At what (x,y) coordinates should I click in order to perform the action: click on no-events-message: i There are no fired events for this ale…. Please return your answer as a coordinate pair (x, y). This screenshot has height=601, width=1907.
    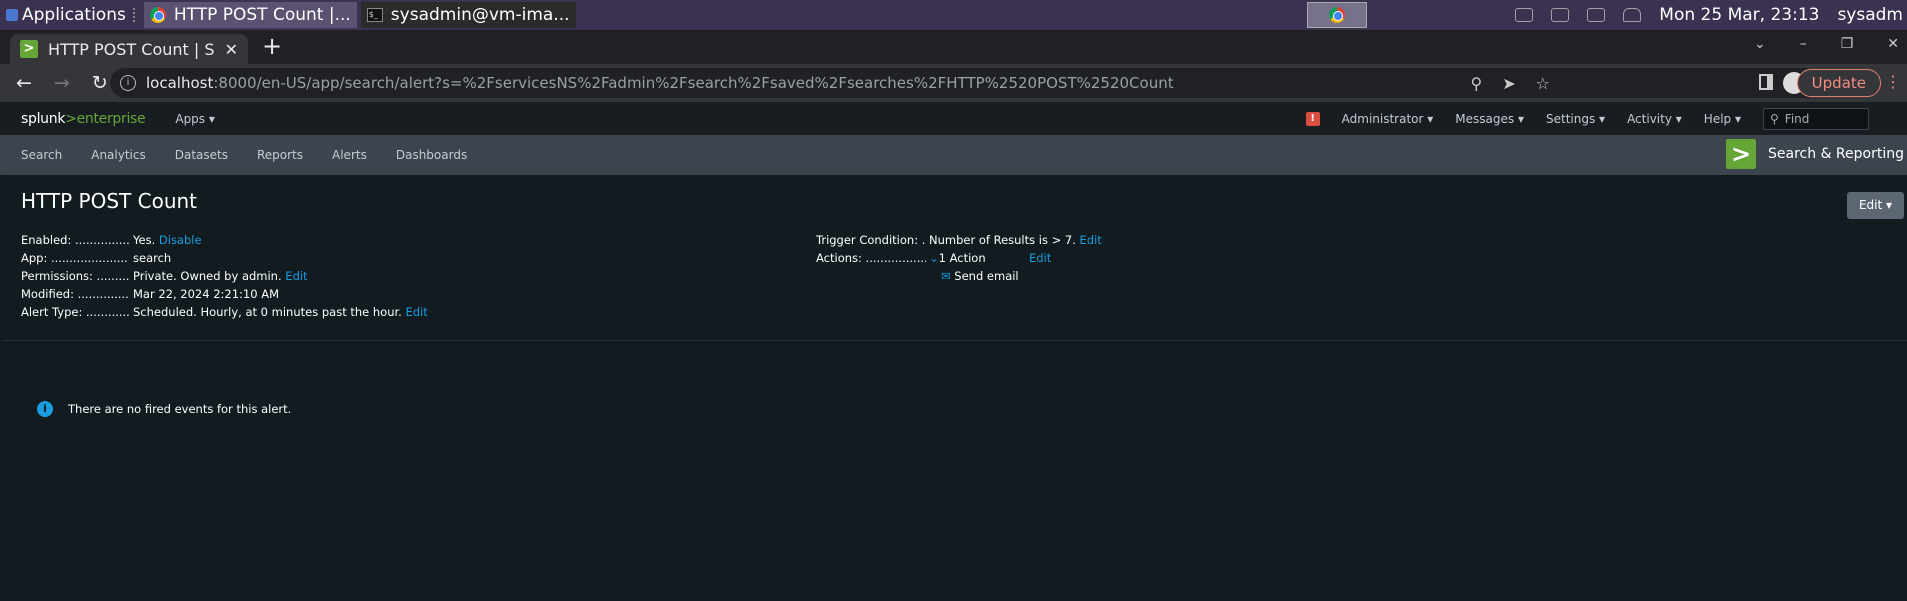
    Looking at the image, I should click on (164, 409).